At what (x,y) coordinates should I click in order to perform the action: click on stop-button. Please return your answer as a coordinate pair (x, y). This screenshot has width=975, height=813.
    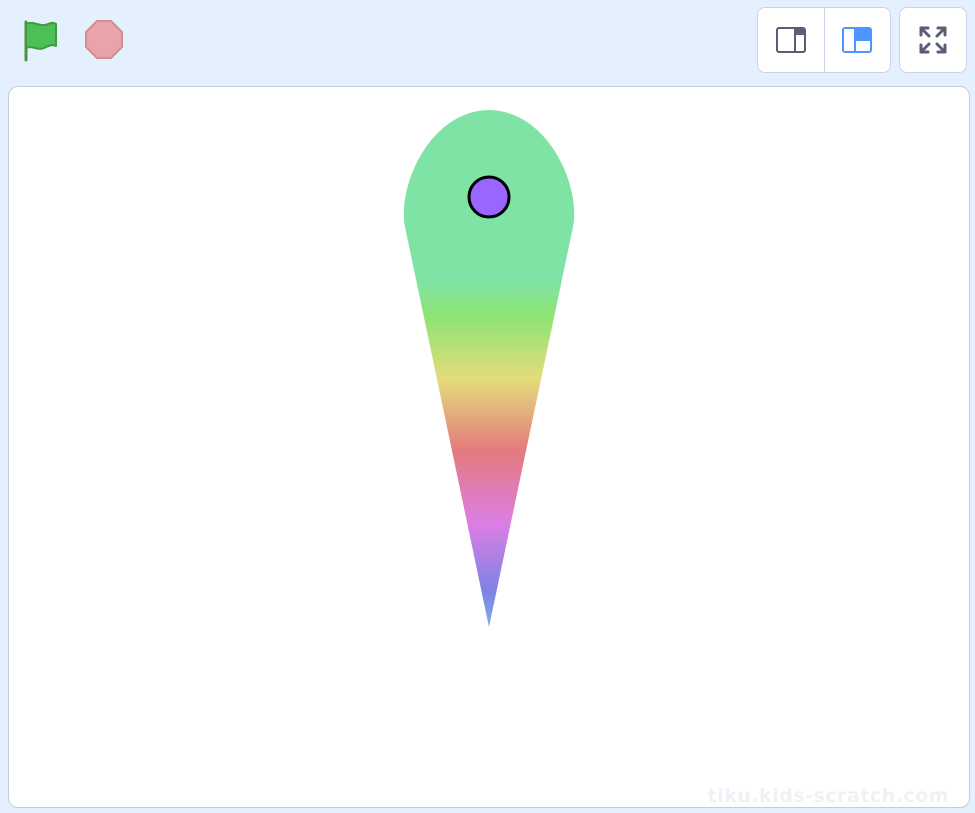
    Looking at the image, I should click on (104, 40).